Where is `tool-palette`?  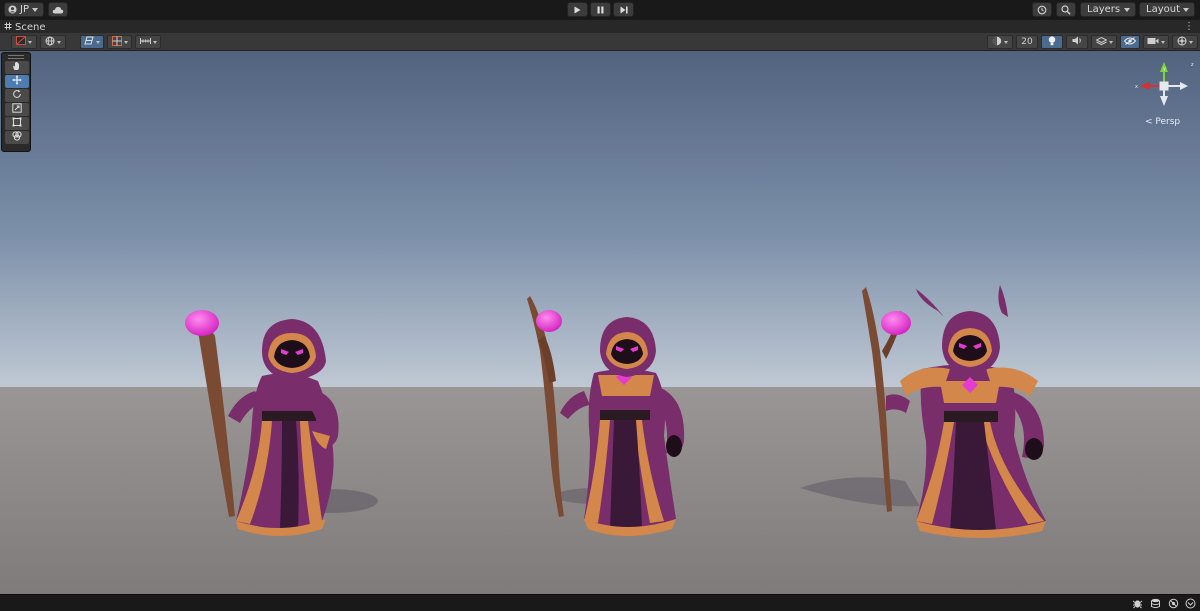 tool-palette is located at coordinates (16, 102).